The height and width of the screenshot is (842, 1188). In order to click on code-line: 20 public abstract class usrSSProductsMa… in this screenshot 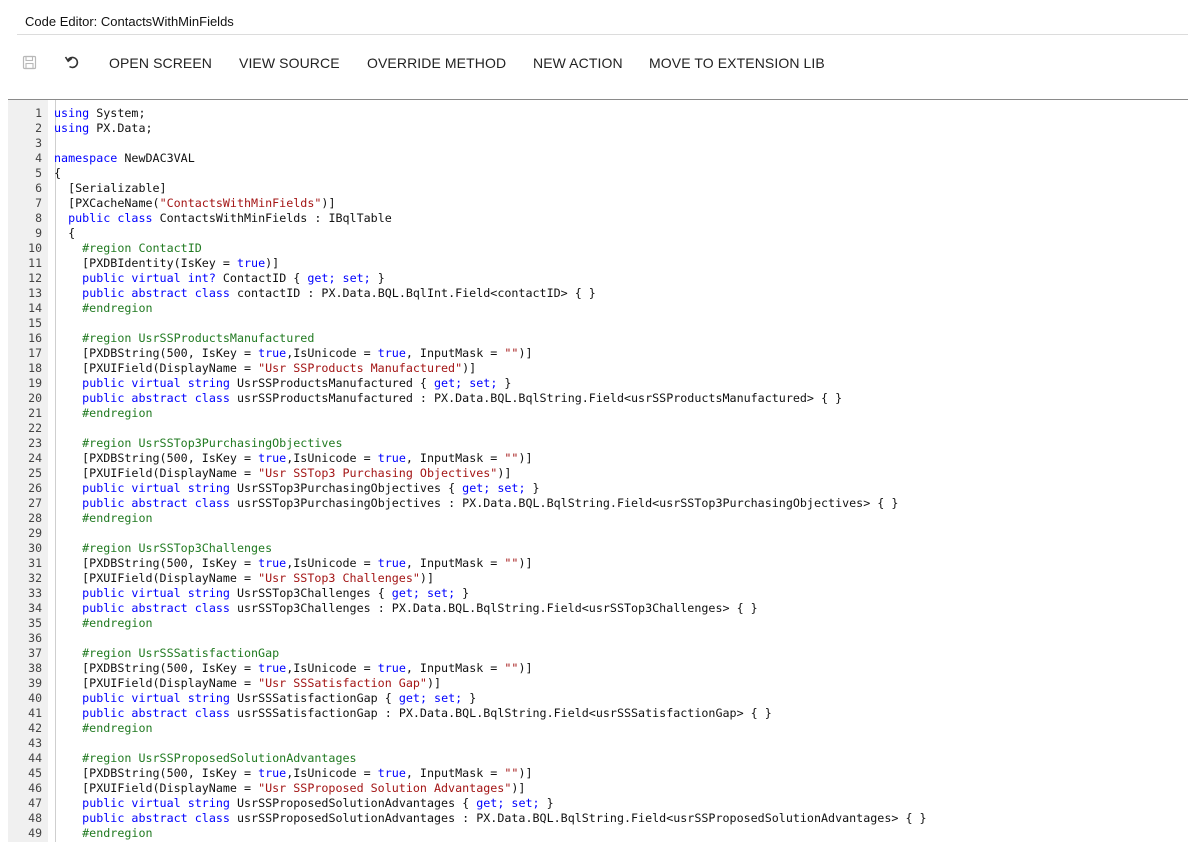, I will do `click(598, 398)`.